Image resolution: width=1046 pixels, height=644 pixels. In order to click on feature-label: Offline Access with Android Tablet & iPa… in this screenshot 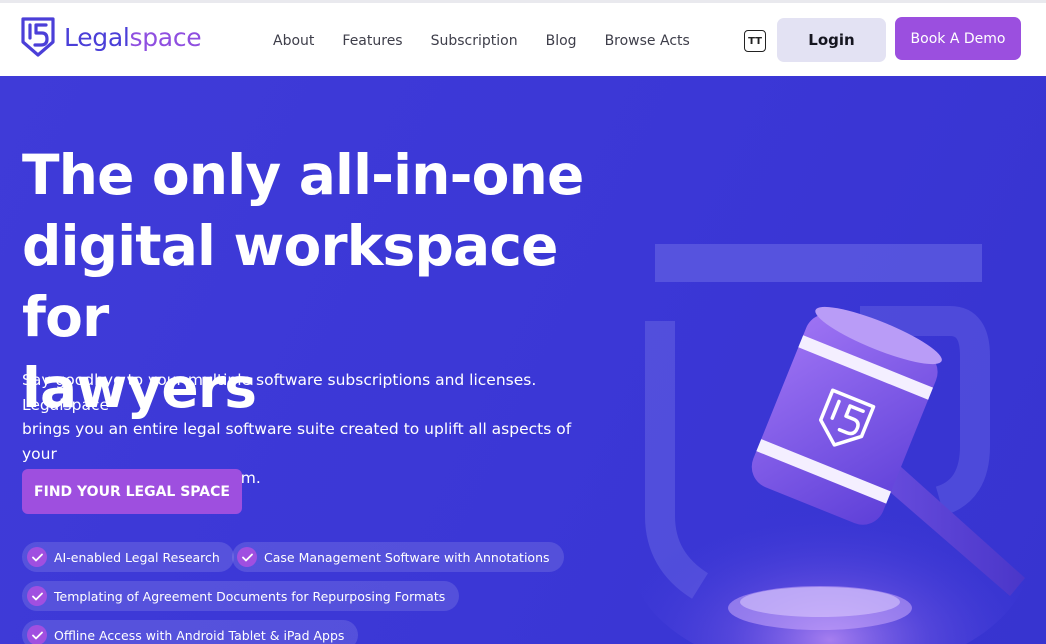, I will do `click(199, 635)`.